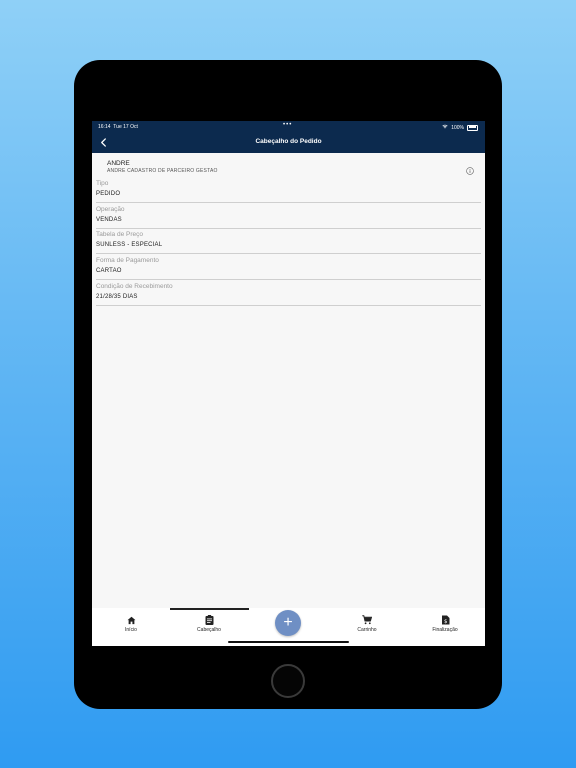 This screenshot has height=768, width=576. I want to click on field-label: Operação, so click(110, 209).